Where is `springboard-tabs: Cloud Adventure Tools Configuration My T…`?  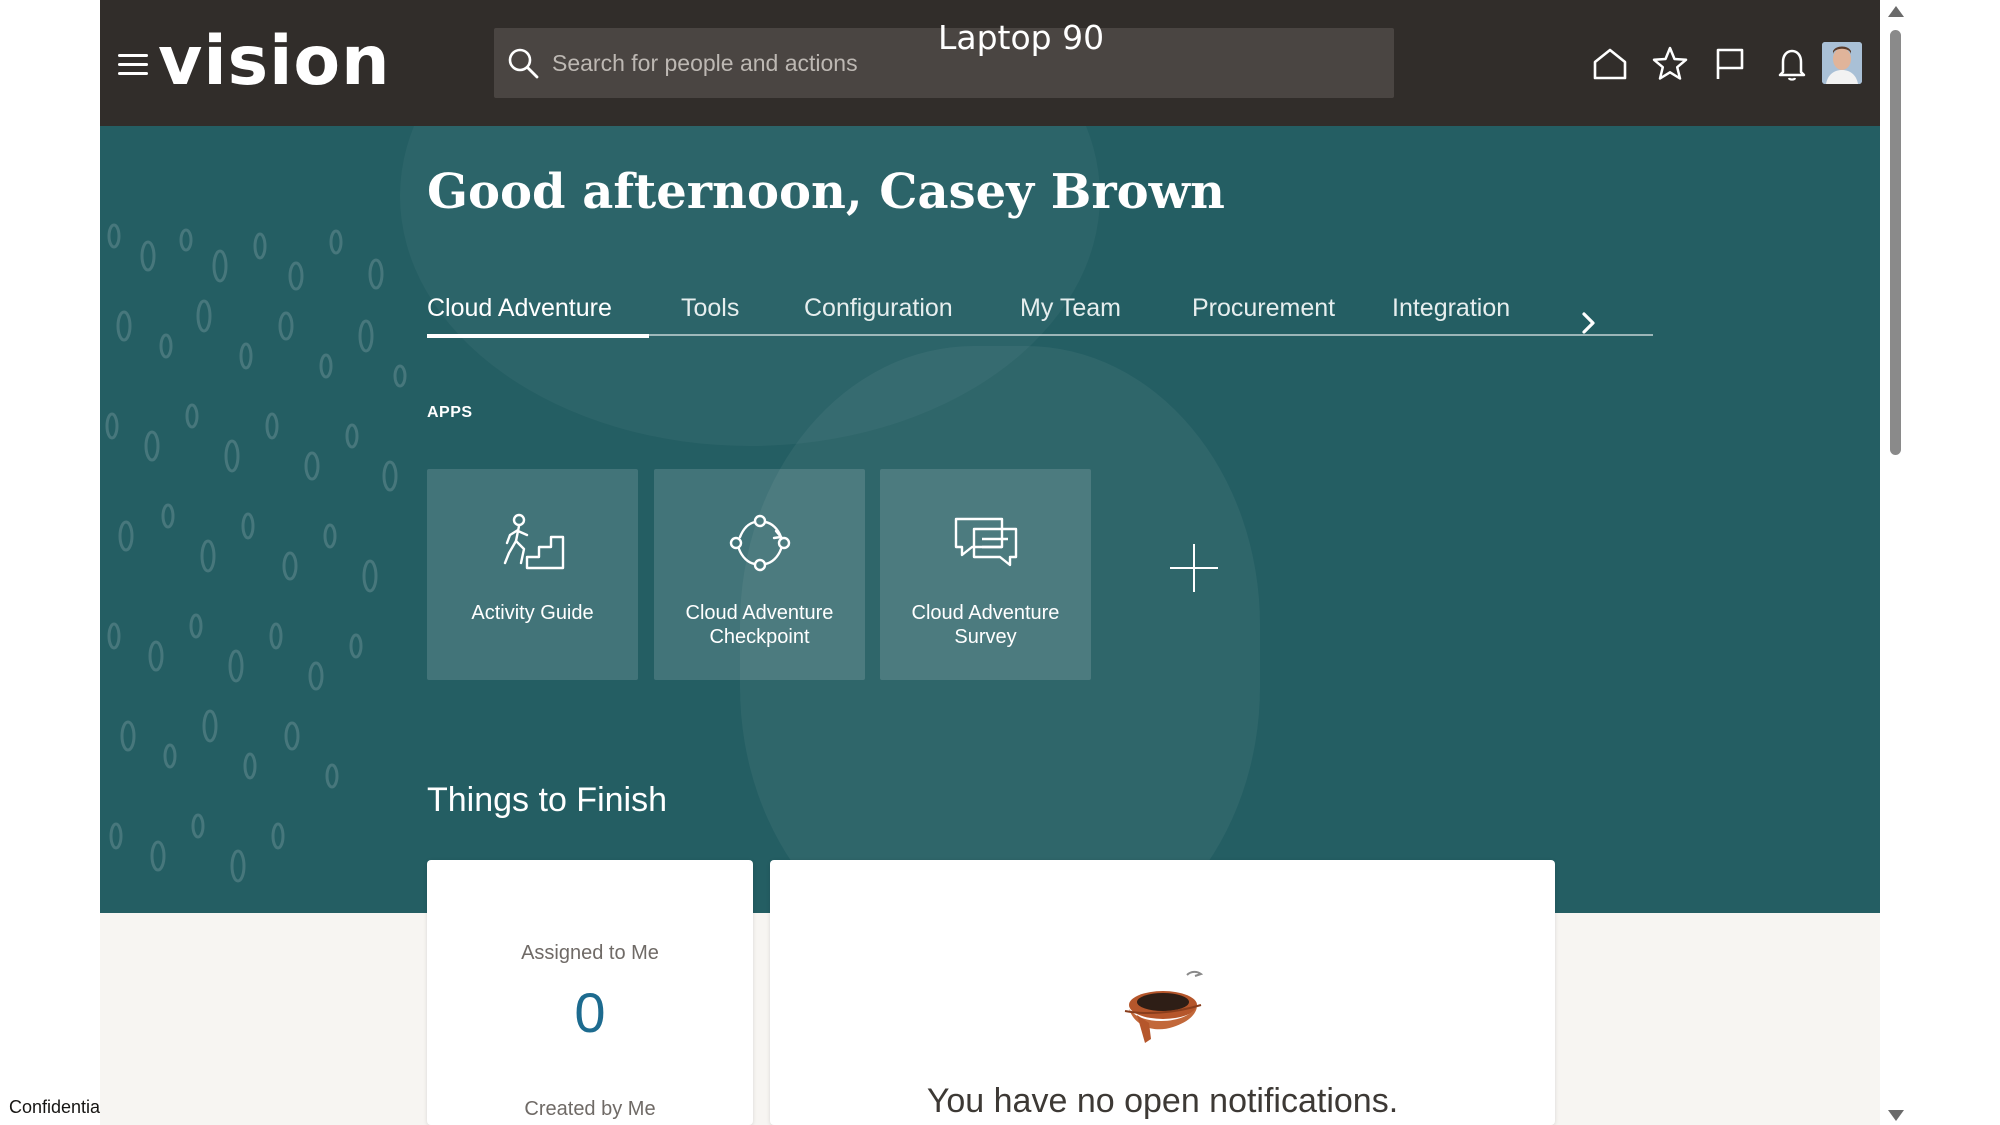 springboard-tabs: Cloud Adventure Tools Configuration My T… is located at coordinates (1040, 316).